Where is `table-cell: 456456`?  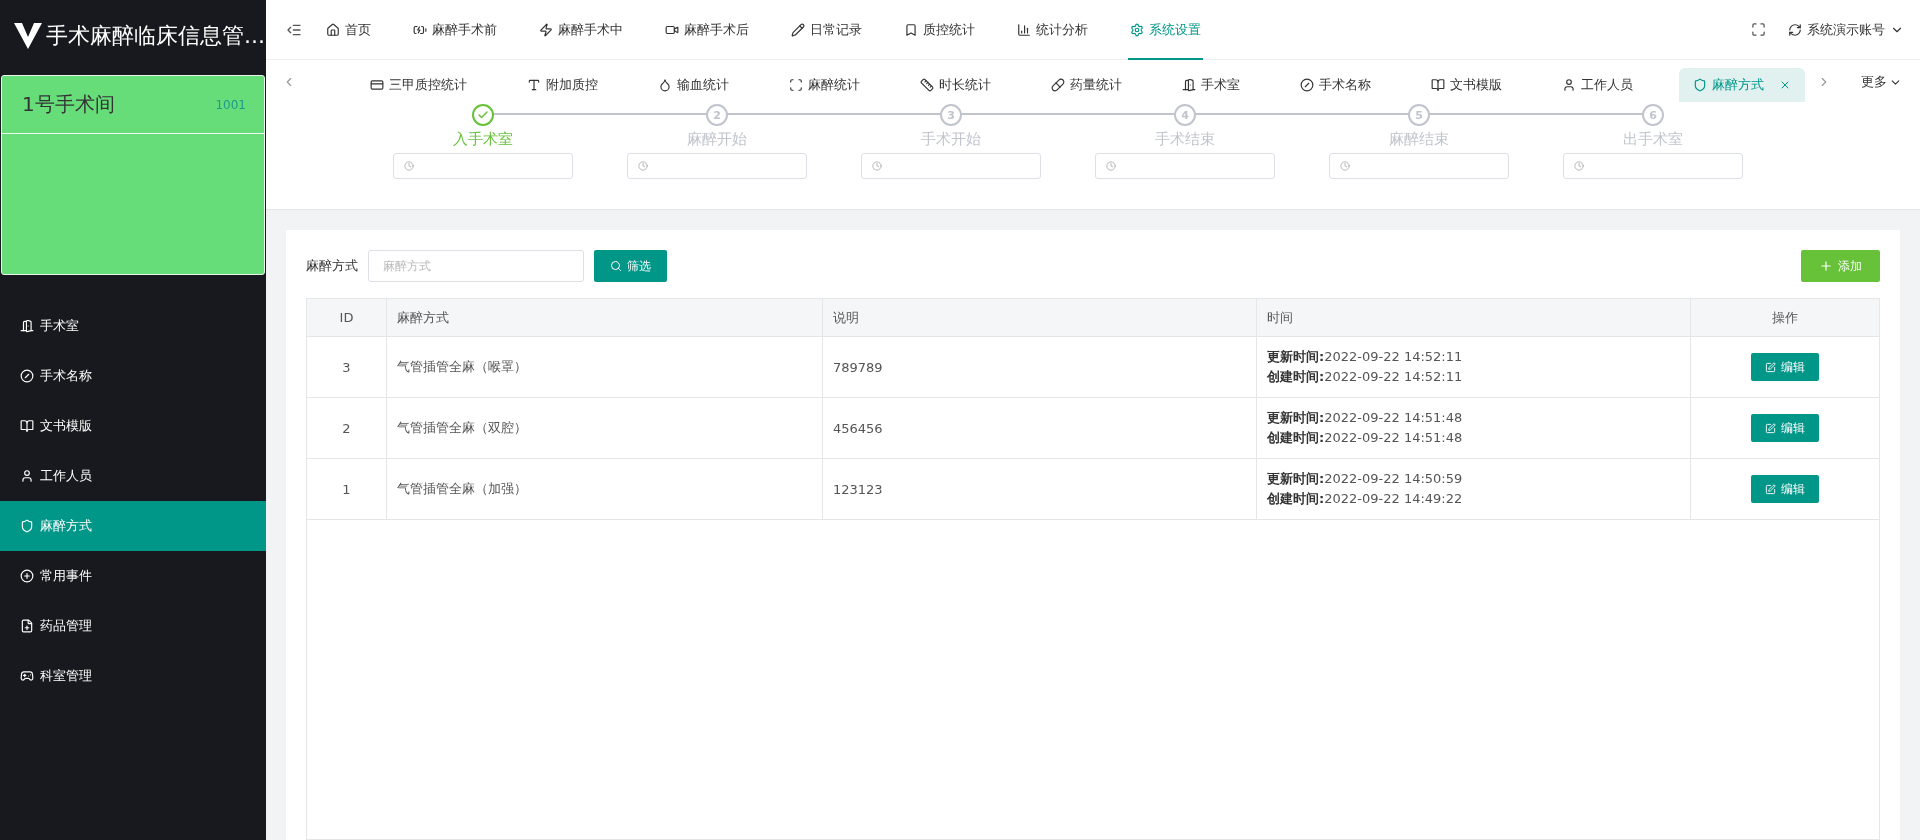
table-cell: 456456 is located at coordinates (1040, 428).